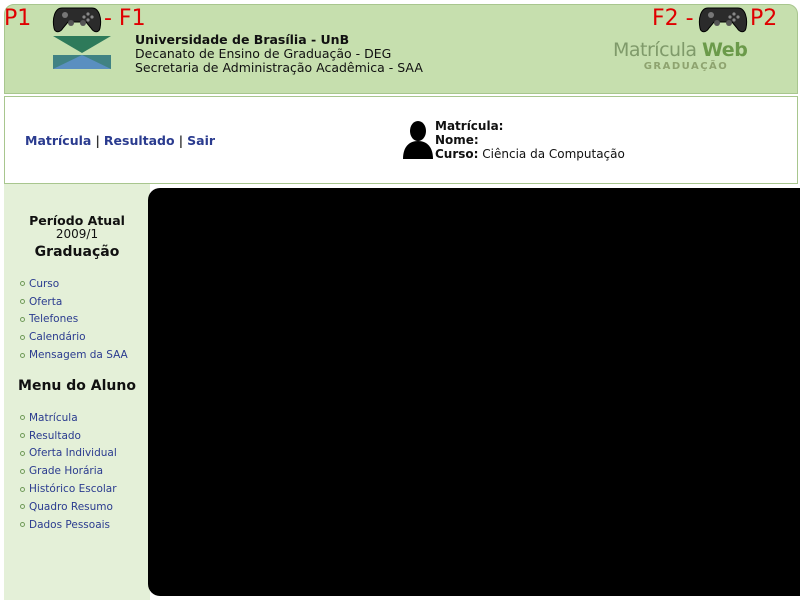 The height and width of the screenshot is (600, 800). What do you see at coordinates (764, 18) in the screenshot?
I see `p2-label: P2` at bounding box center [764, 18].